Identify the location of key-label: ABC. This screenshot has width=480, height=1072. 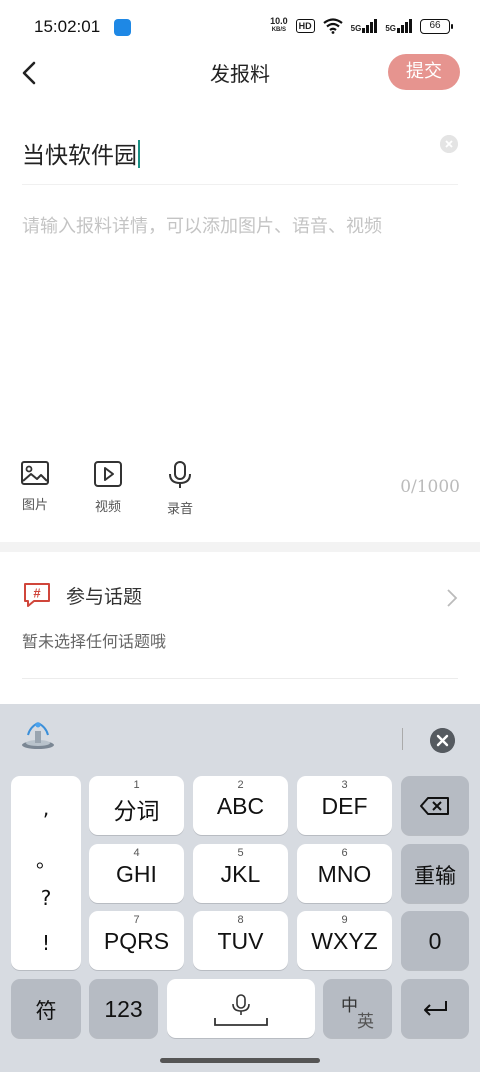
(240, 806).